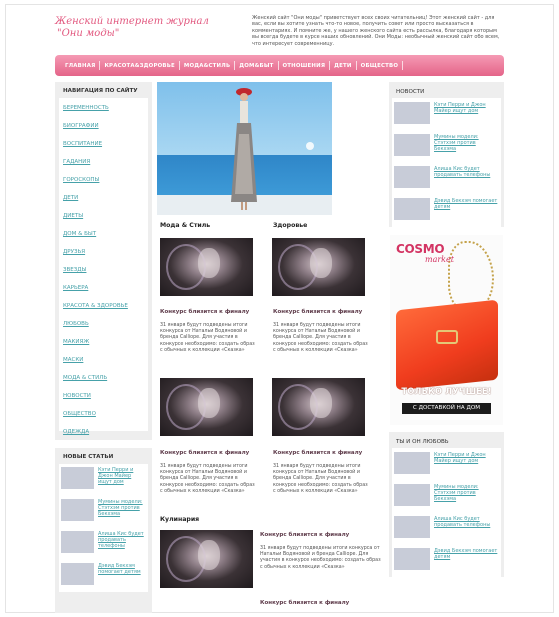 This screenshot has width=559, height=617. Describe the element at coordinates (464, 172) in the screenshot. I see `news-link: Алиша Кис будет продавать телефоны` at that location.